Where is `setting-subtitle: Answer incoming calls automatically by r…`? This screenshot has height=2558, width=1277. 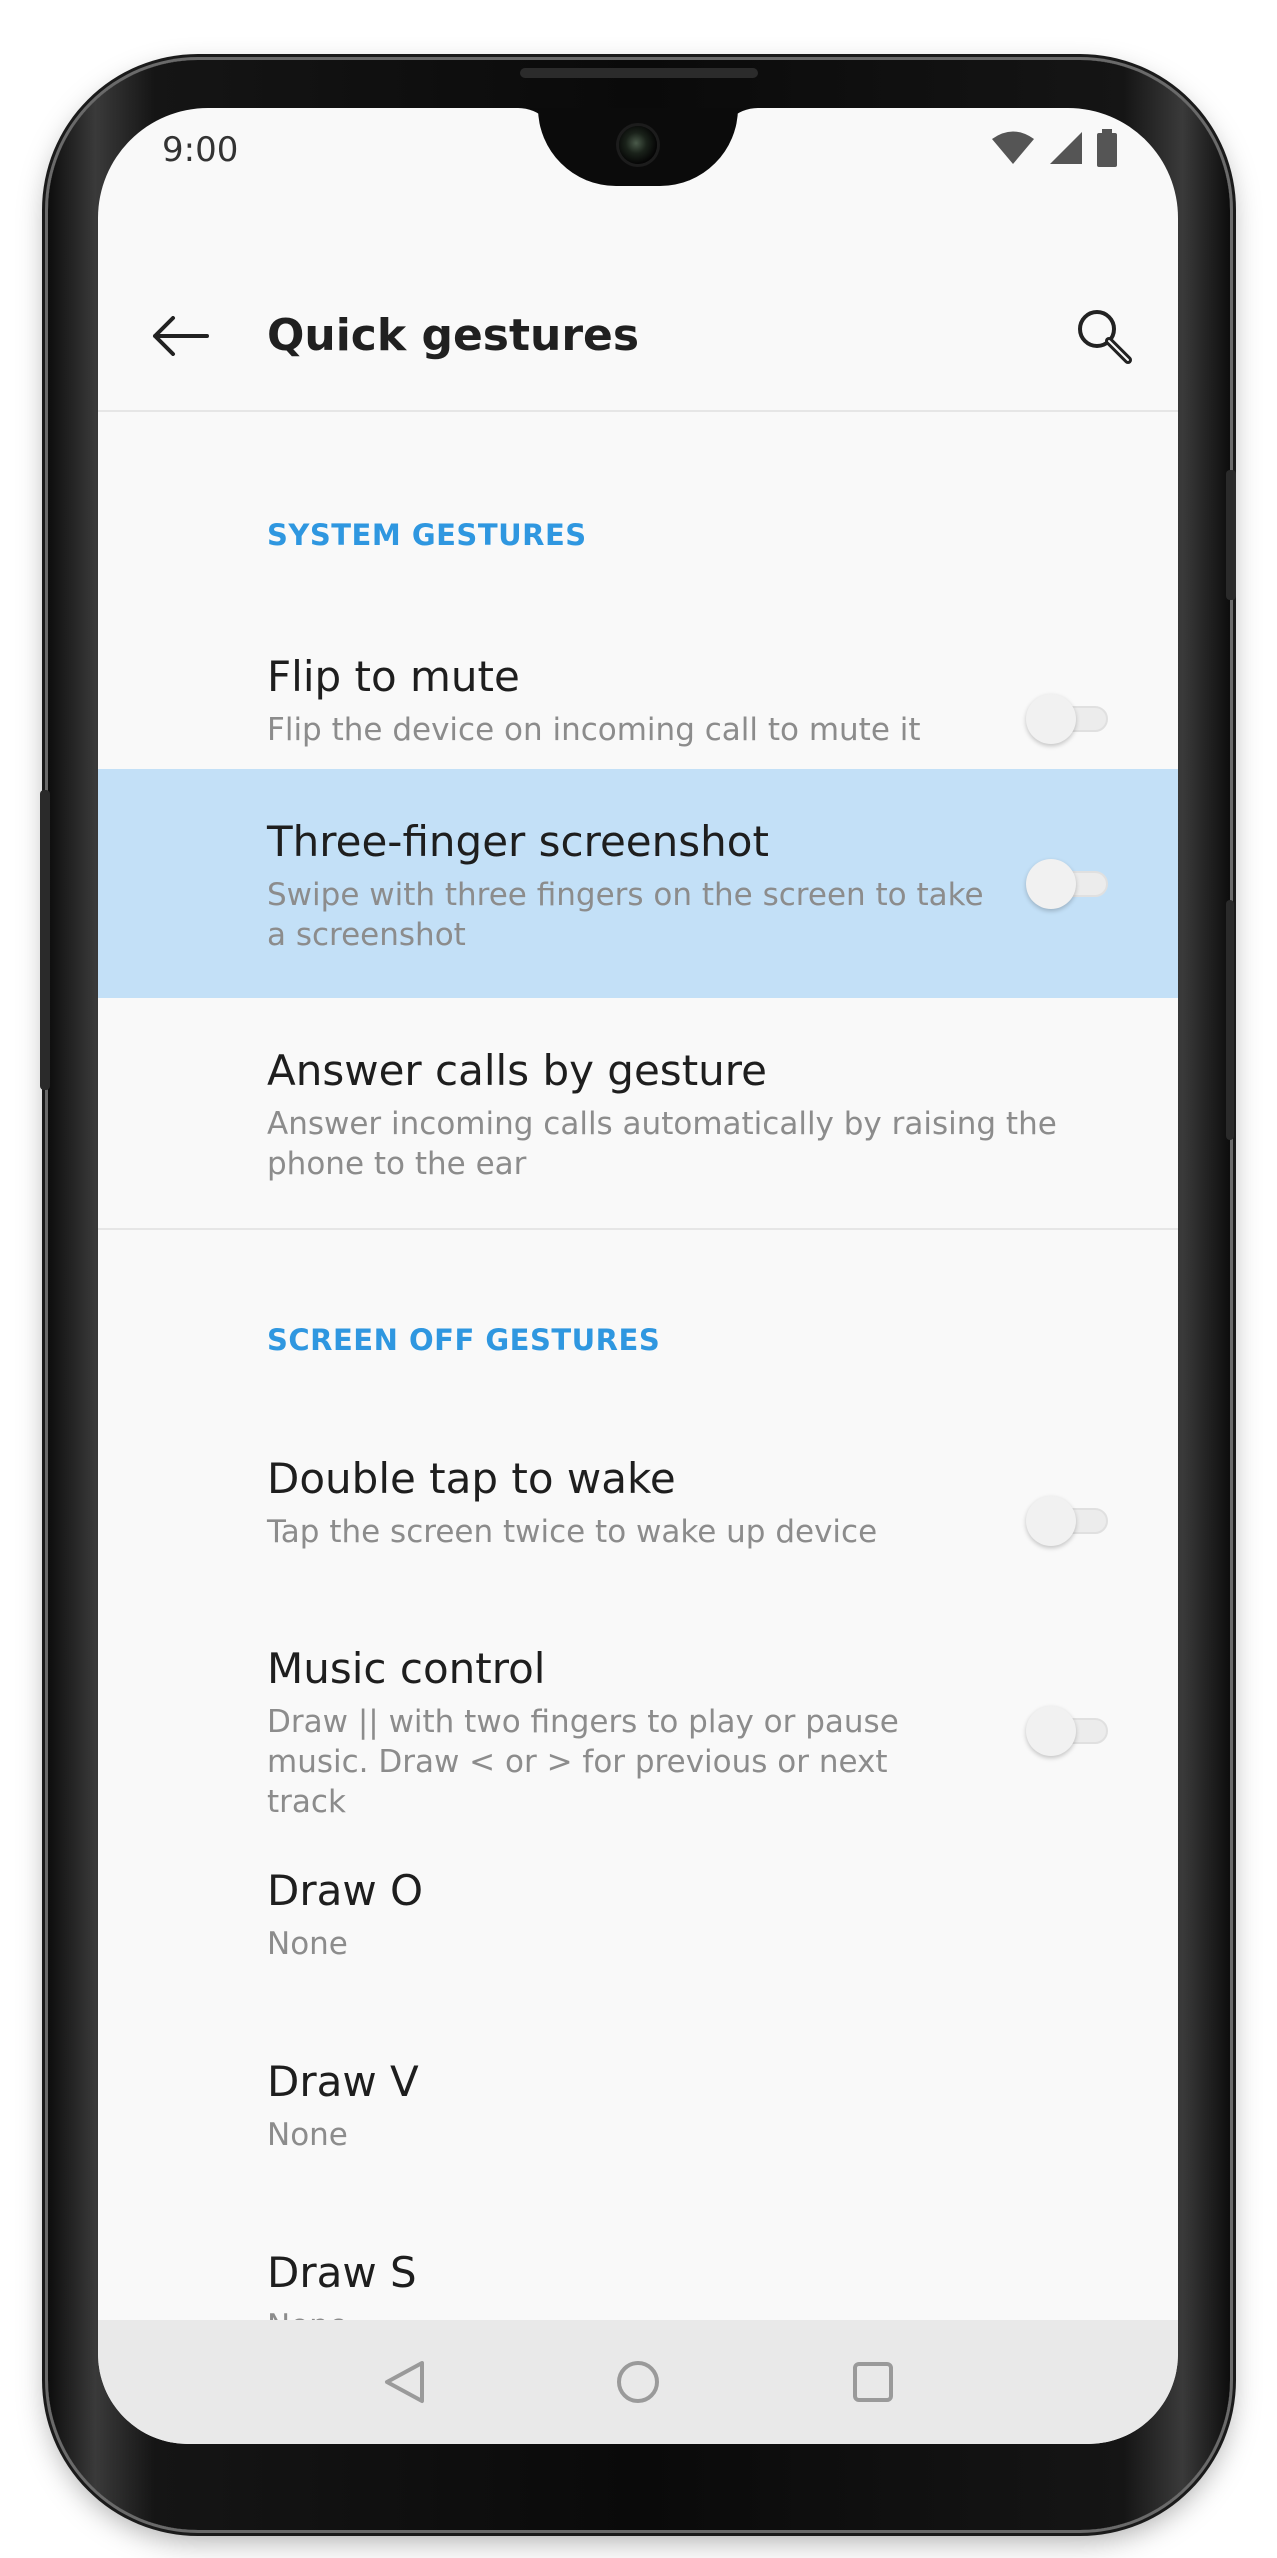
setting-subtitle: Answer incoming calls automatically by r… is located at coordinates (662, 1144).